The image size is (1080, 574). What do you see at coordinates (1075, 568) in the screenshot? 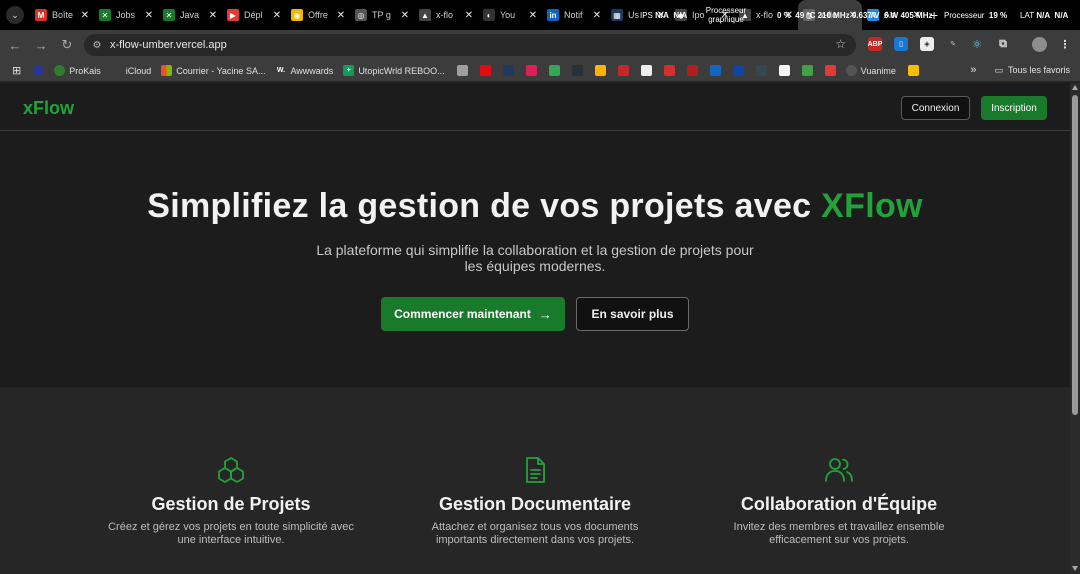
I see `scroll-down-icon` at bounding box center [1075, 568].